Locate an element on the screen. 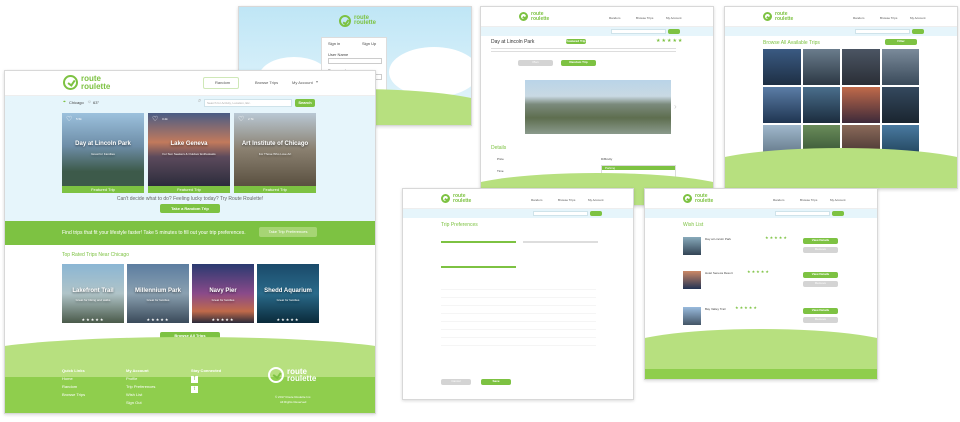 This screenshot has height=422, width=960. location-label: Chicago is located at coordinates (76, 102).